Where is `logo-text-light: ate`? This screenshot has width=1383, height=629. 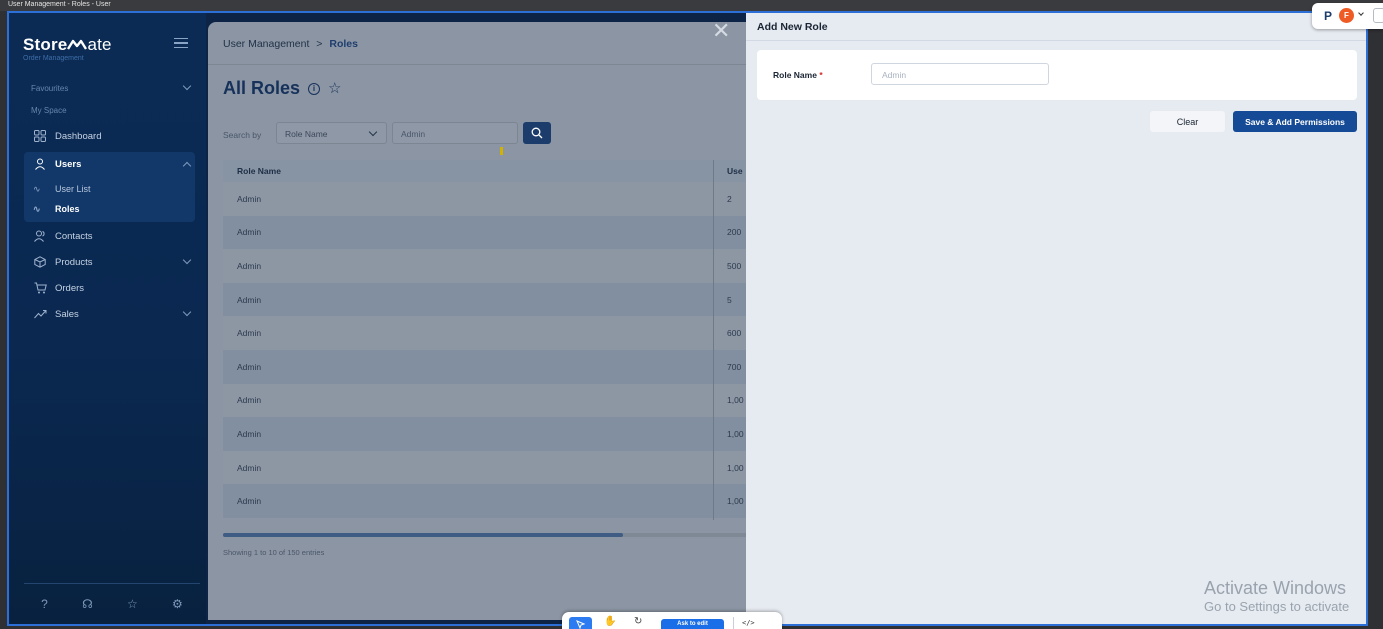
logo-text-light: ate is located at coordinates (99, 44).